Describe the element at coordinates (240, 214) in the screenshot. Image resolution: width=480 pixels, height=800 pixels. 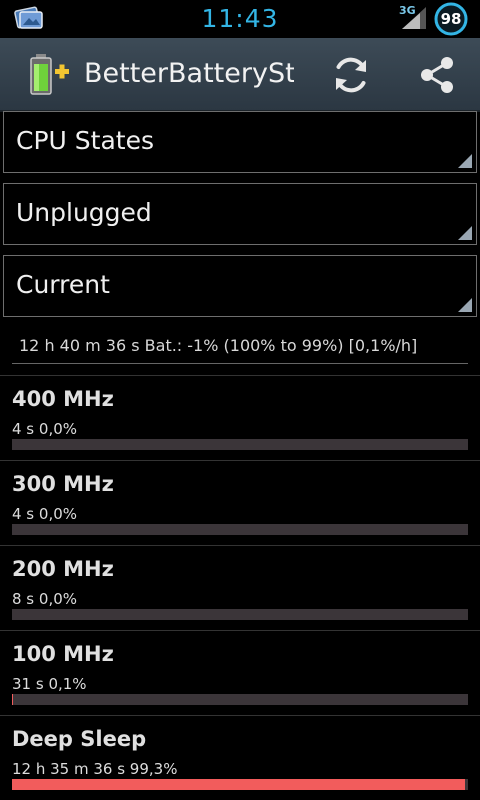
I see `stat-reference-spinner: Unplugged` at that location.